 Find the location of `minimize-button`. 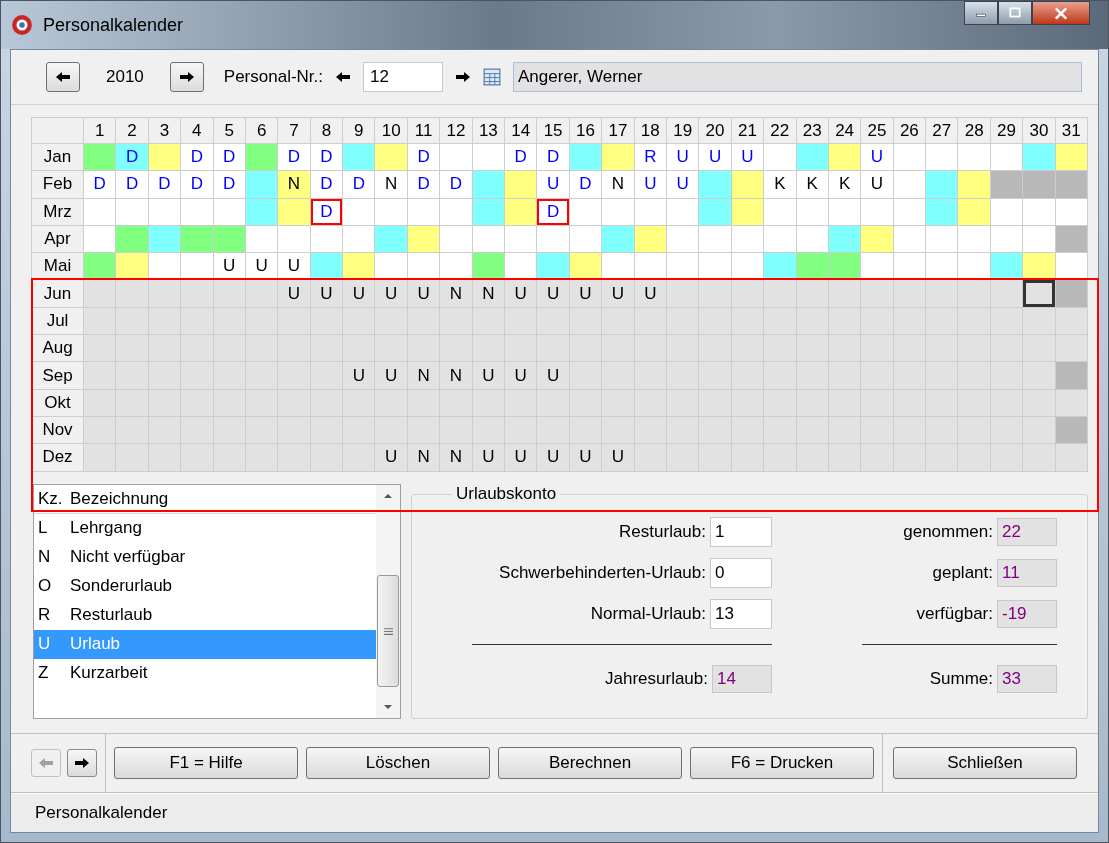

minimize-button is located at coordinates (981, 13).